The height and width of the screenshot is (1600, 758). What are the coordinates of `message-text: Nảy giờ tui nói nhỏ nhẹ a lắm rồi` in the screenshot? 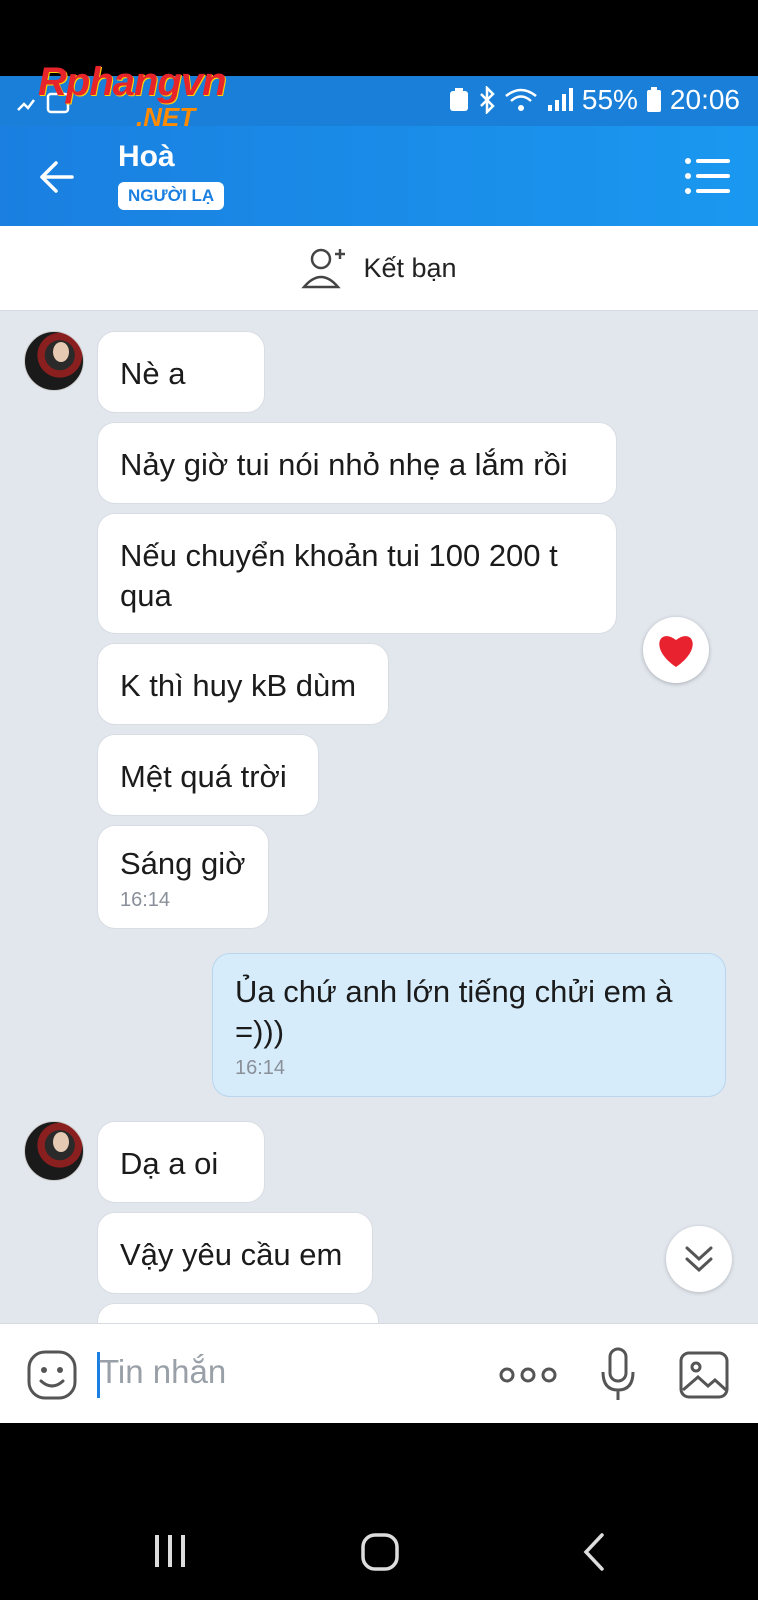 It's located at (344, 464).